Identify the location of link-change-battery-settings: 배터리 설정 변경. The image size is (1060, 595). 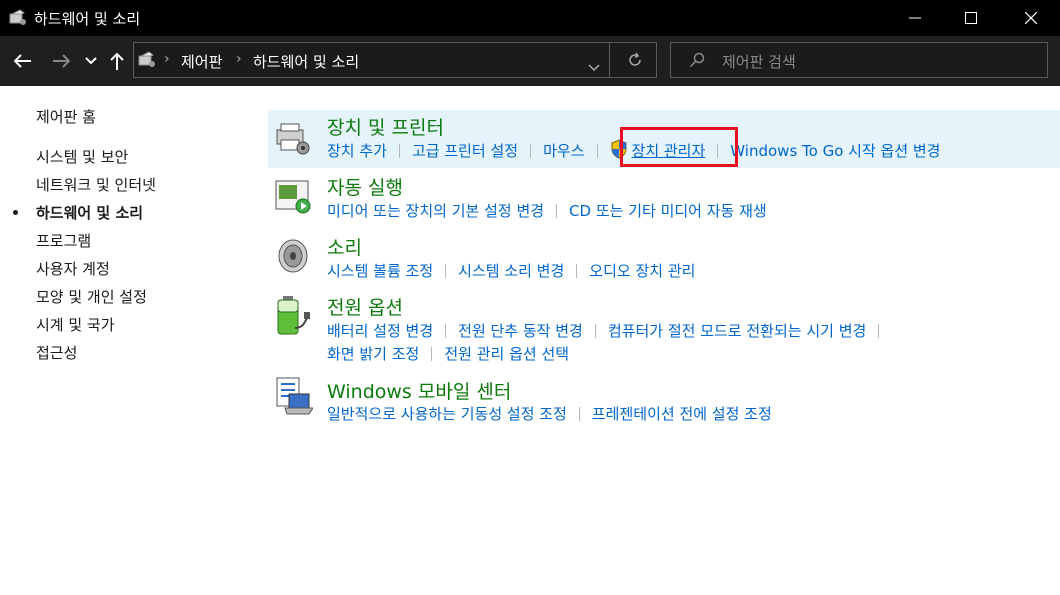
(380, 330).